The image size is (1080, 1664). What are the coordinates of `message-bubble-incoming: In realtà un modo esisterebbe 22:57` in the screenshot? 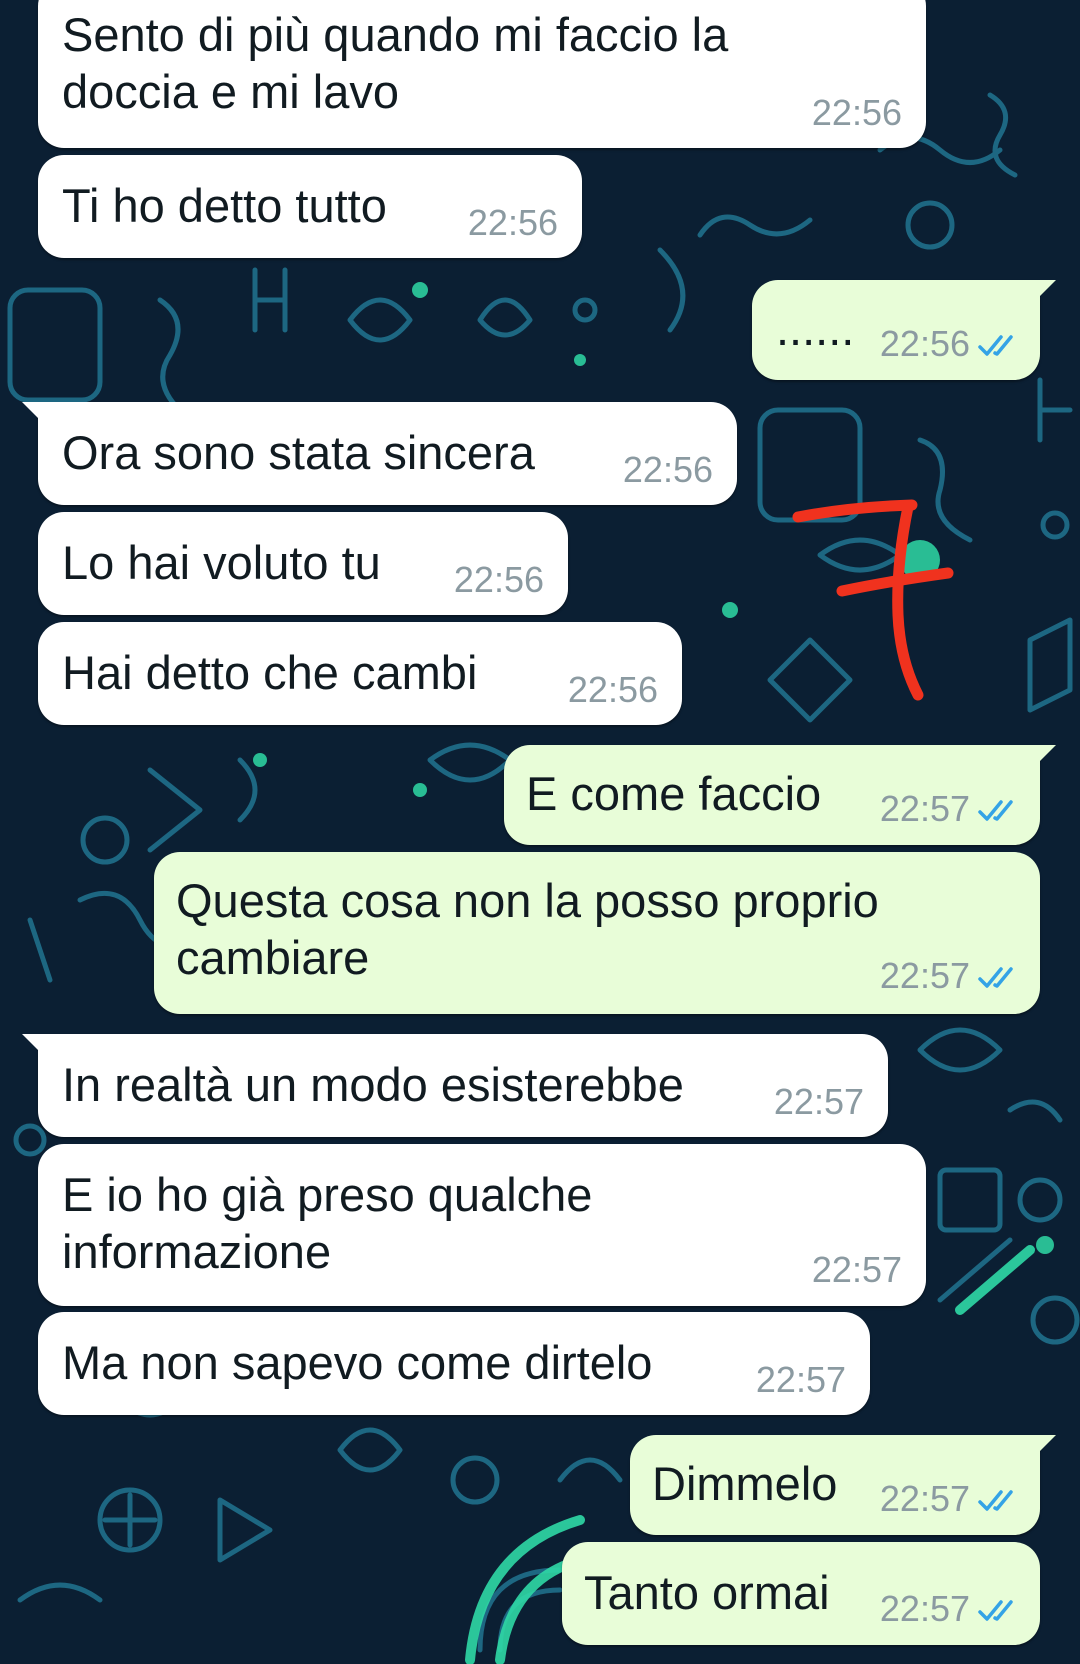 It's located at (455, 1085).